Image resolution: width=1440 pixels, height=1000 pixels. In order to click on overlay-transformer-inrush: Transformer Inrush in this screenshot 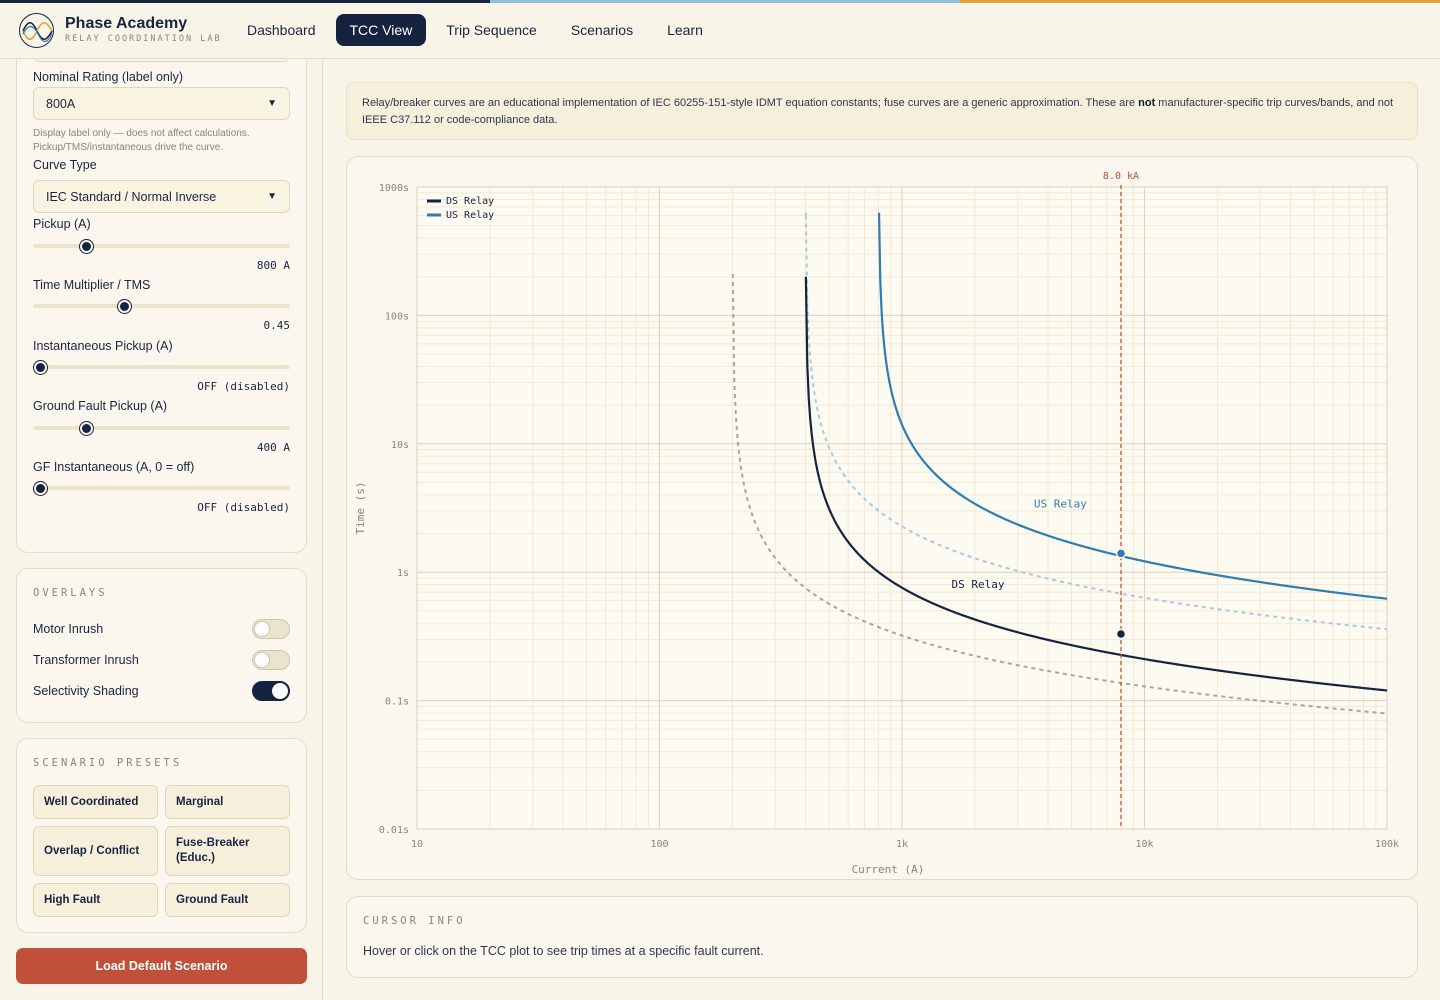, I will do `click(161, 660)`.